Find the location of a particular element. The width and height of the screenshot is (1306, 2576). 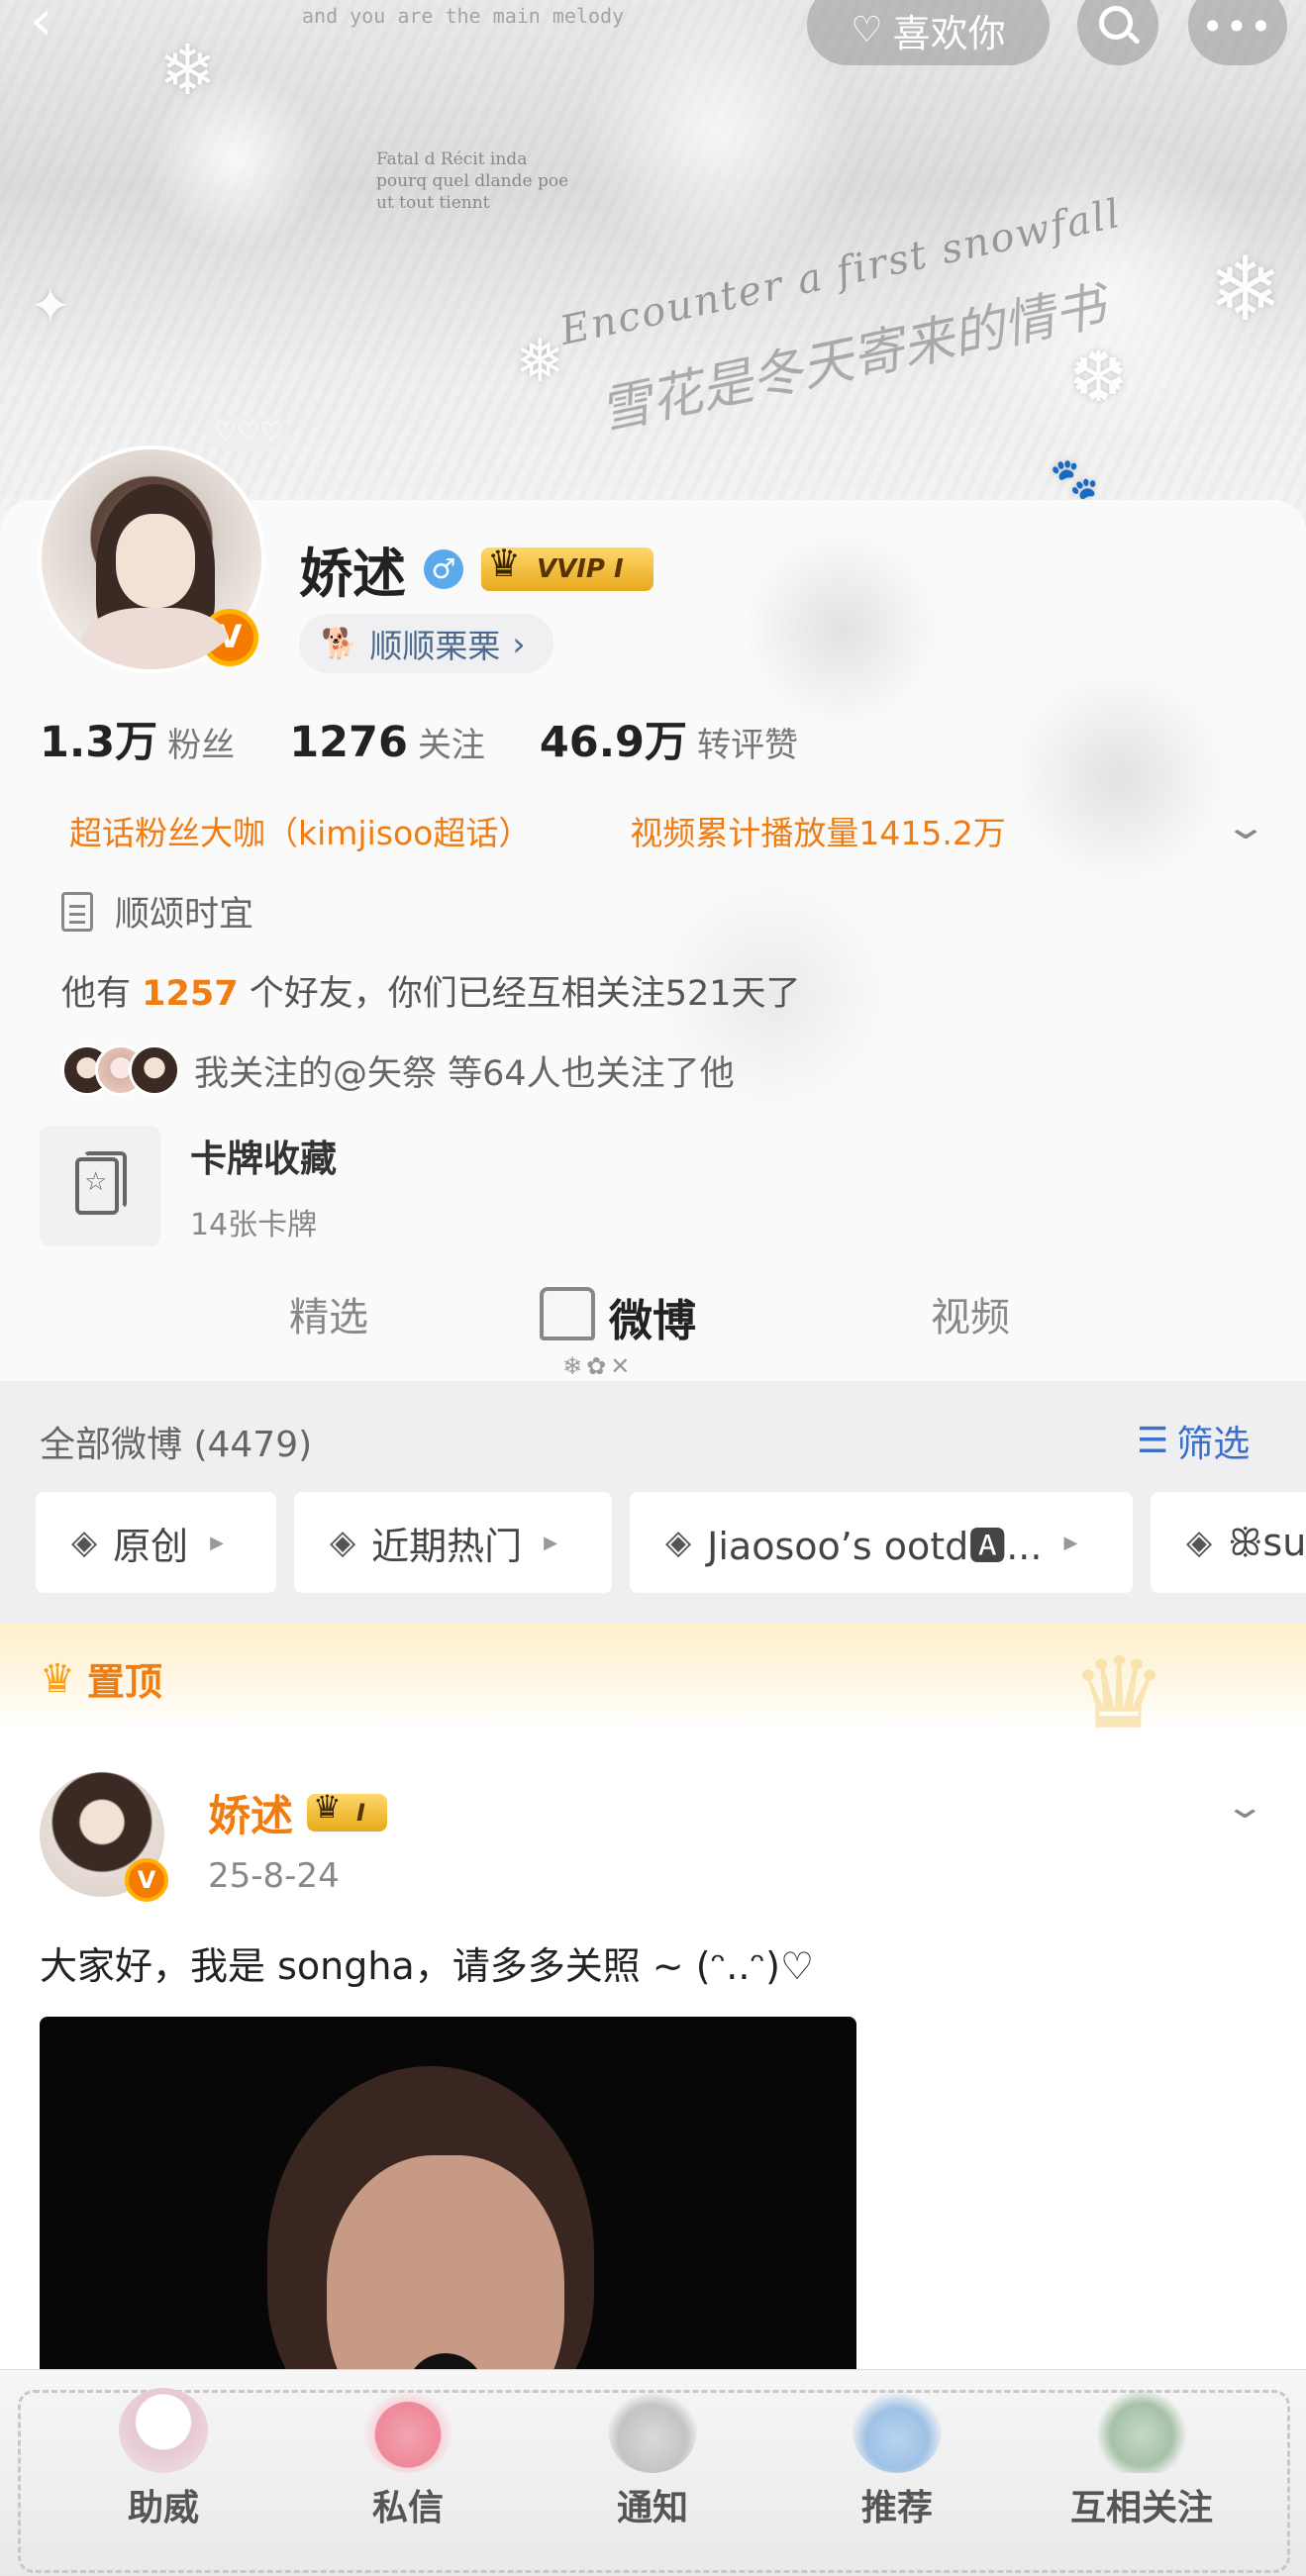

mutual-avatars is located at coordinates (120, 1070).